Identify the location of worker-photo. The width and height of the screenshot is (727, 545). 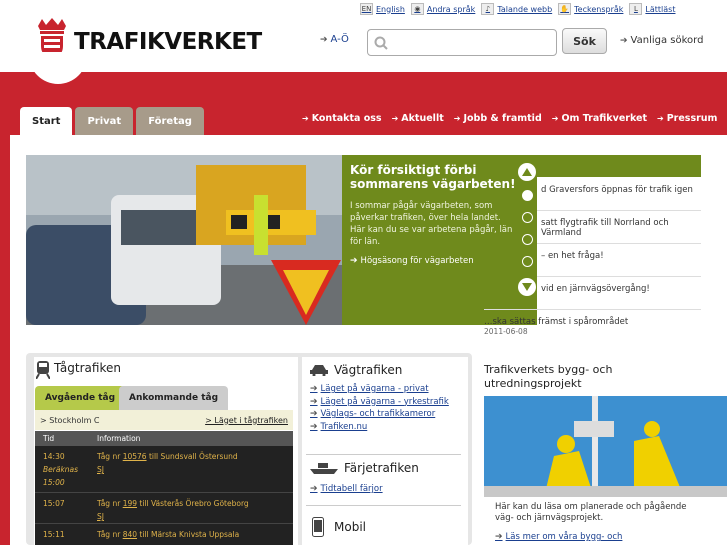
(605, 446).